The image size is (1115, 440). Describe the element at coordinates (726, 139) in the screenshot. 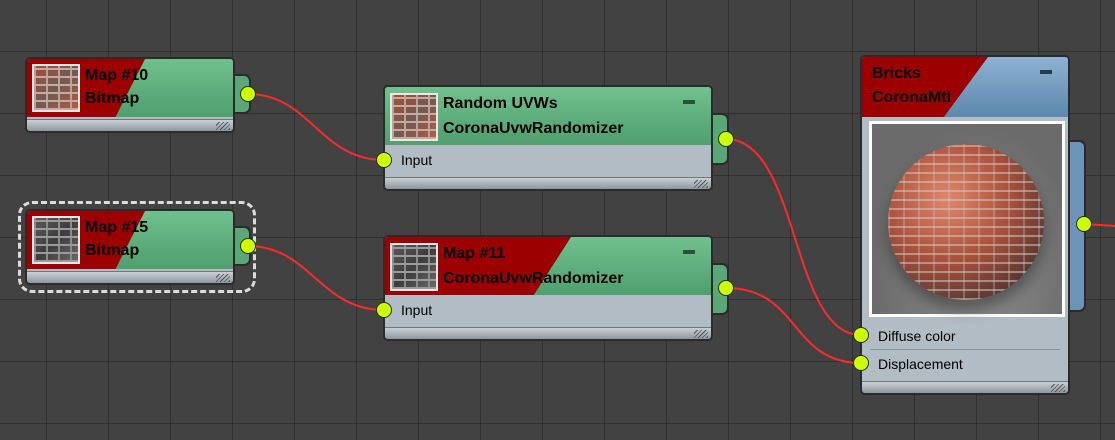

I see `output-socket-random-uvws` at that location.